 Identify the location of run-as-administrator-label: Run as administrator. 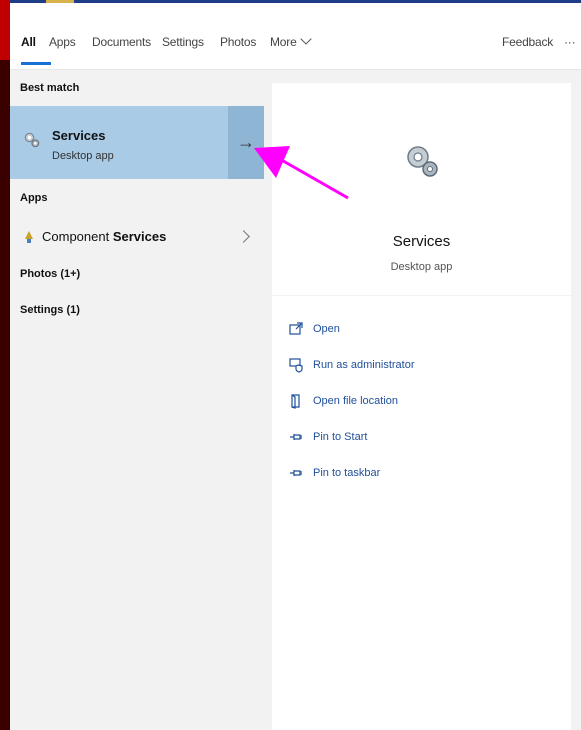
(364, 365).